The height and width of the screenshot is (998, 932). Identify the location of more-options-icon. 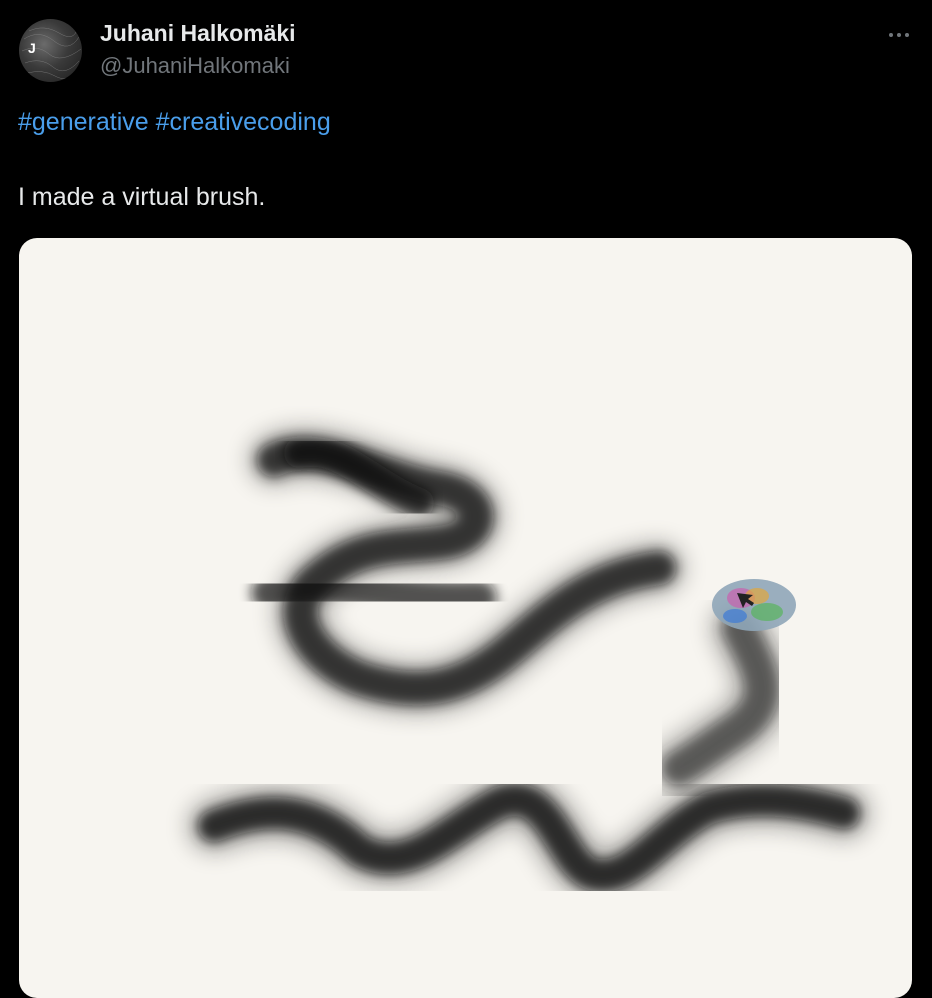
(899, 35).